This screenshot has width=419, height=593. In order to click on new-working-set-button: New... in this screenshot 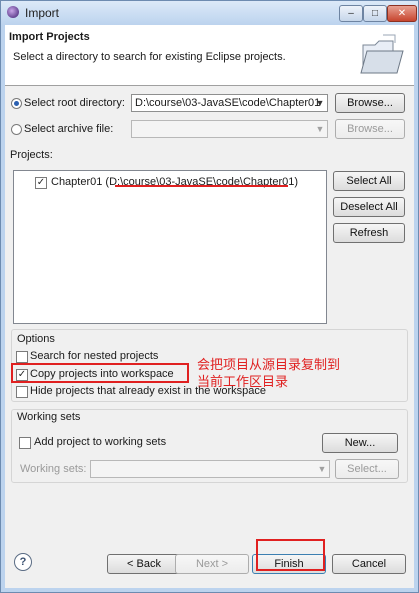, I will do `click(360, 443)`.